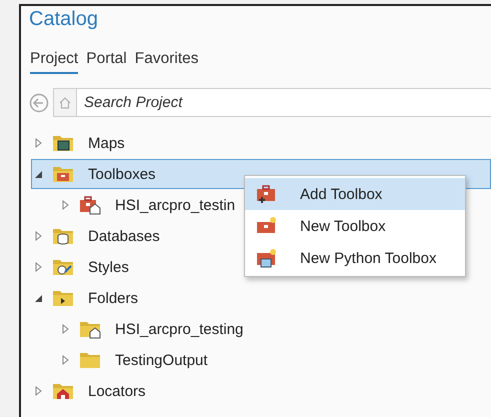 Image resolution: width=491 pixels, height=417 pixels. Describe the element at coordinates (63, 19) in the screenshot. I see `pane-title: Catalog` at that location.